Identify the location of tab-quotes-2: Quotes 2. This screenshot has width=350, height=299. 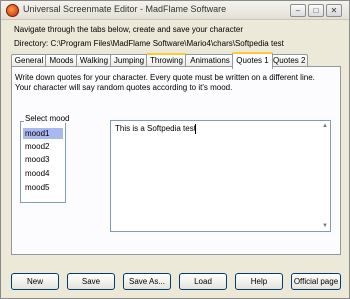
(289, 60).